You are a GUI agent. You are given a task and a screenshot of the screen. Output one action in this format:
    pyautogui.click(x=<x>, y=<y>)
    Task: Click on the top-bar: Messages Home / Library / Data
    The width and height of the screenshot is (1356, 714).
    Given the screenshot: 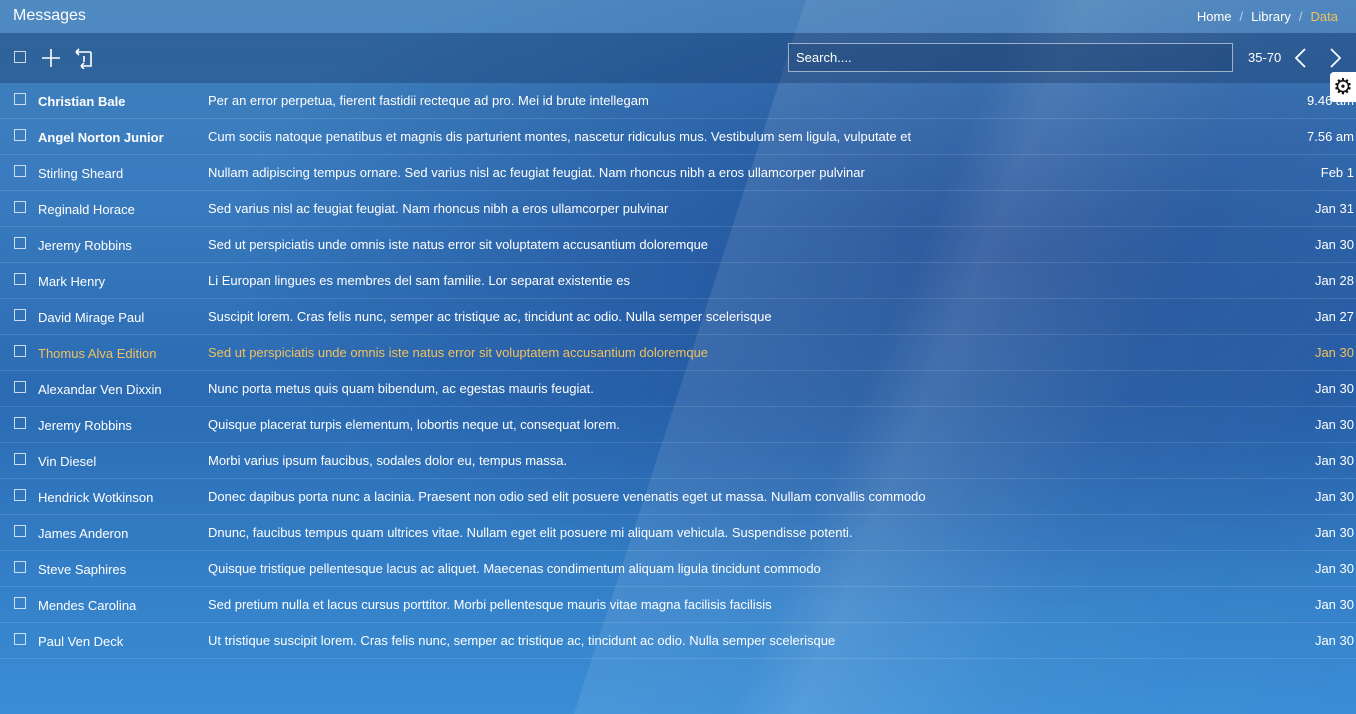 What is the action you would take?
    pyautogui.click(x=678, y=16)
    